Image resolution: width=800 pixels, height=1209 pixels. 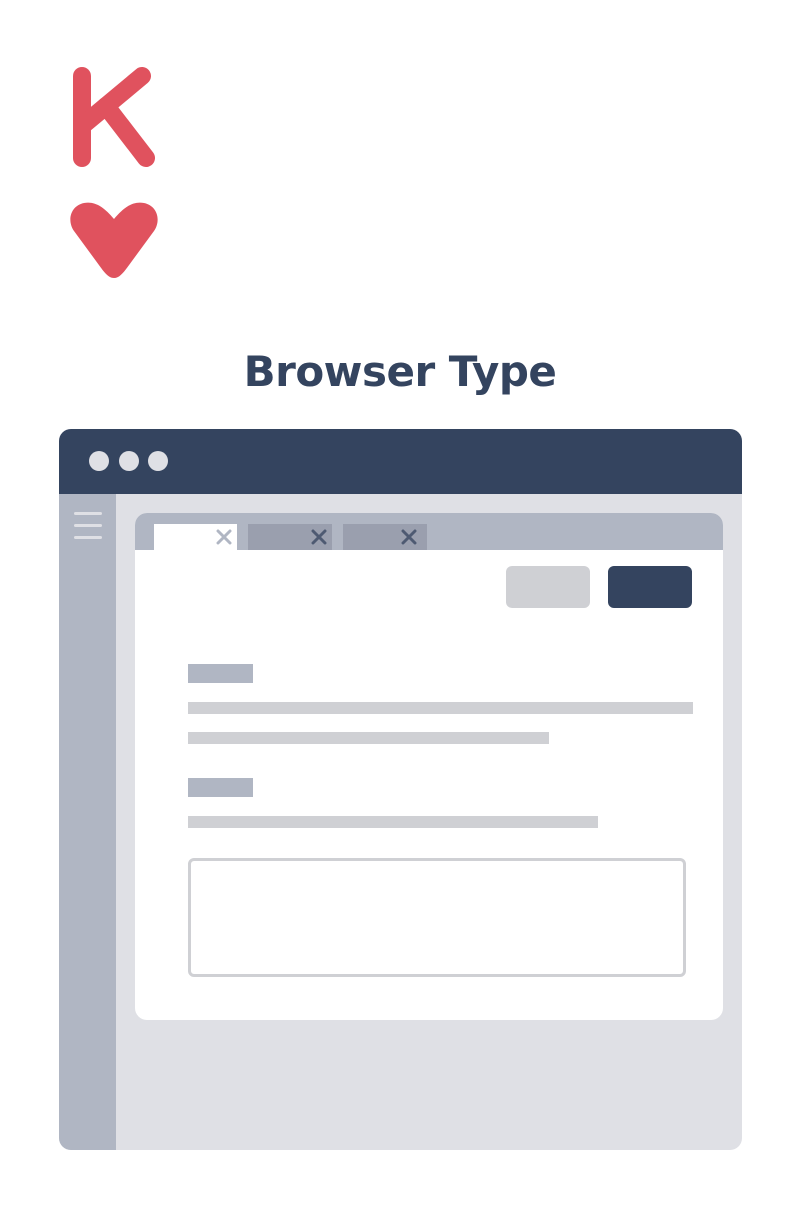 I want to click on browser-sidebar, so click(x=87, y=822).